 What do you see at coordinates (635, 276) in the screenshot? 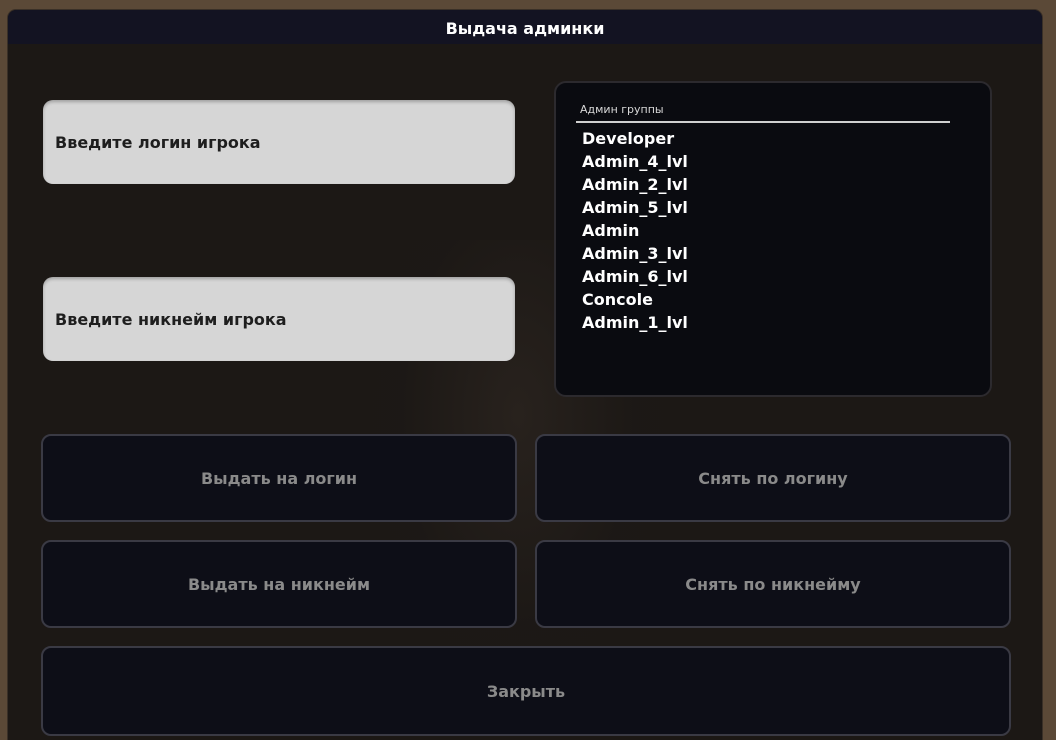
I see `group-item-admin-6-lvl: Admin_6_lvl` at bounding box center [635, 276].